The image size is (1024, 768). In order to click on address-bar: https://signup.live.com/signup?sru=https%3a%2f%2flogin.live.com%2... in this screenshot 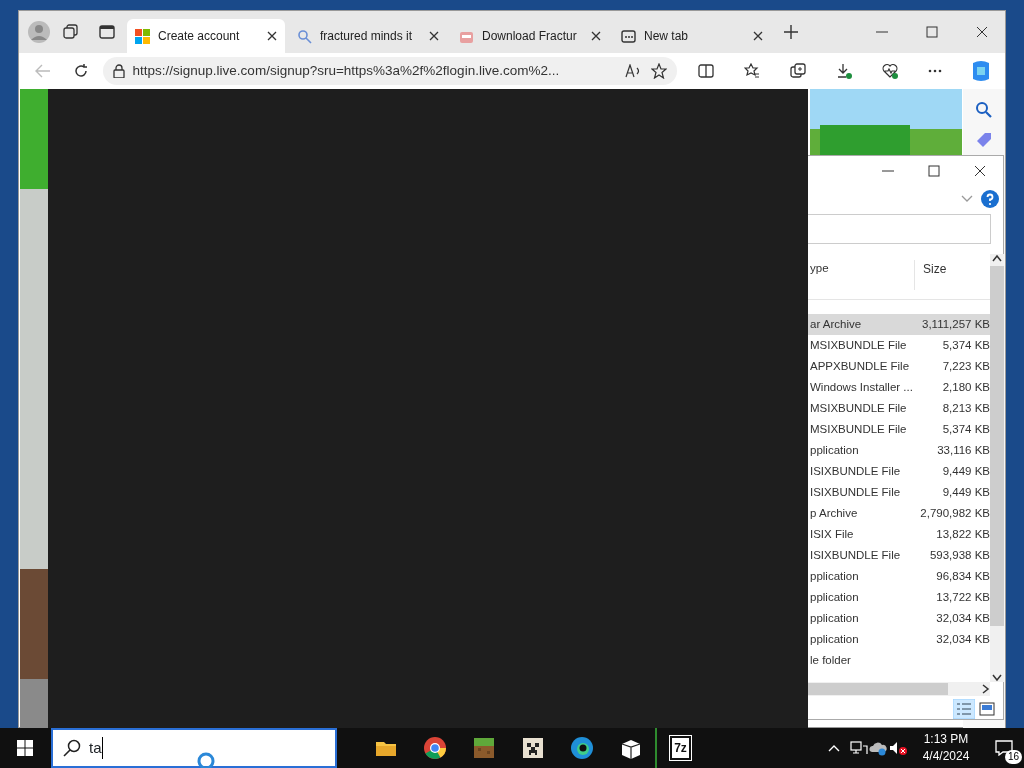, I will do `click(389, 71)`.